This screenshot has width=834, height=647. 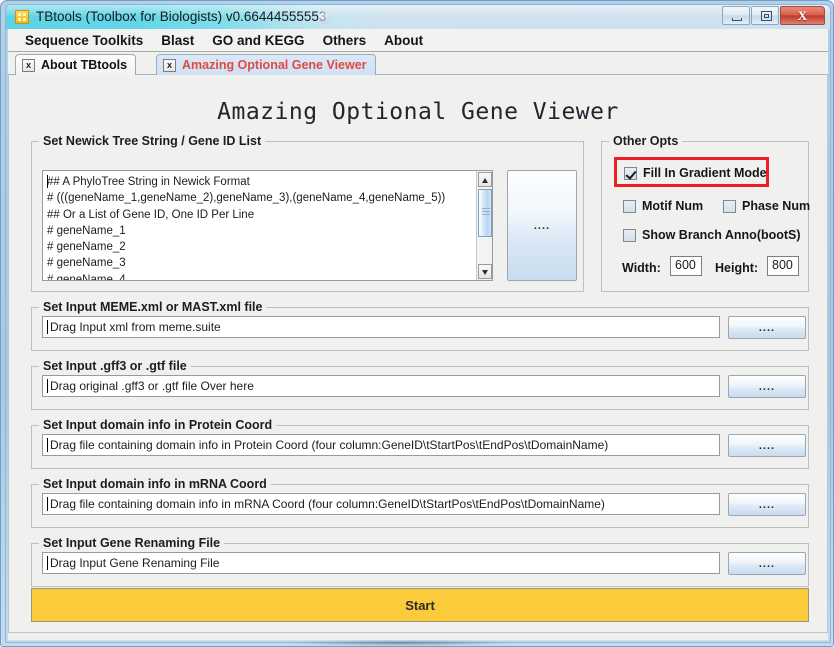 I want to click on window-controls: X, so click(x=773, y=15).